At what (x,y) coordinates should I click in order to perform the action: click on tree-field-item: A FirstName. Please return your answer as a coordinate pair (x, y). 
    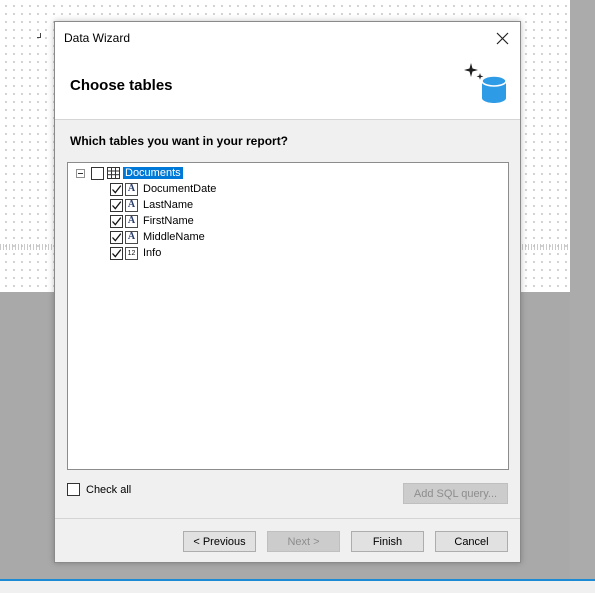
    Looking at the image, I should click on (152, 221).